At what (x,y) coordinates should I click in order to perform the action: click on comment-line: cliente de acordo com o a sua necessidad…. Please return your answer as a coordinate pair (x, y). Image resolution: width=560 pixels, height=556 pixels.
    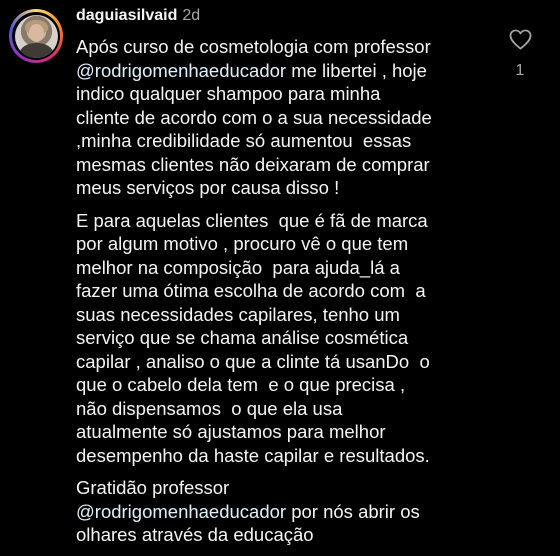
    Looking at the image, I should click on (254, 117).